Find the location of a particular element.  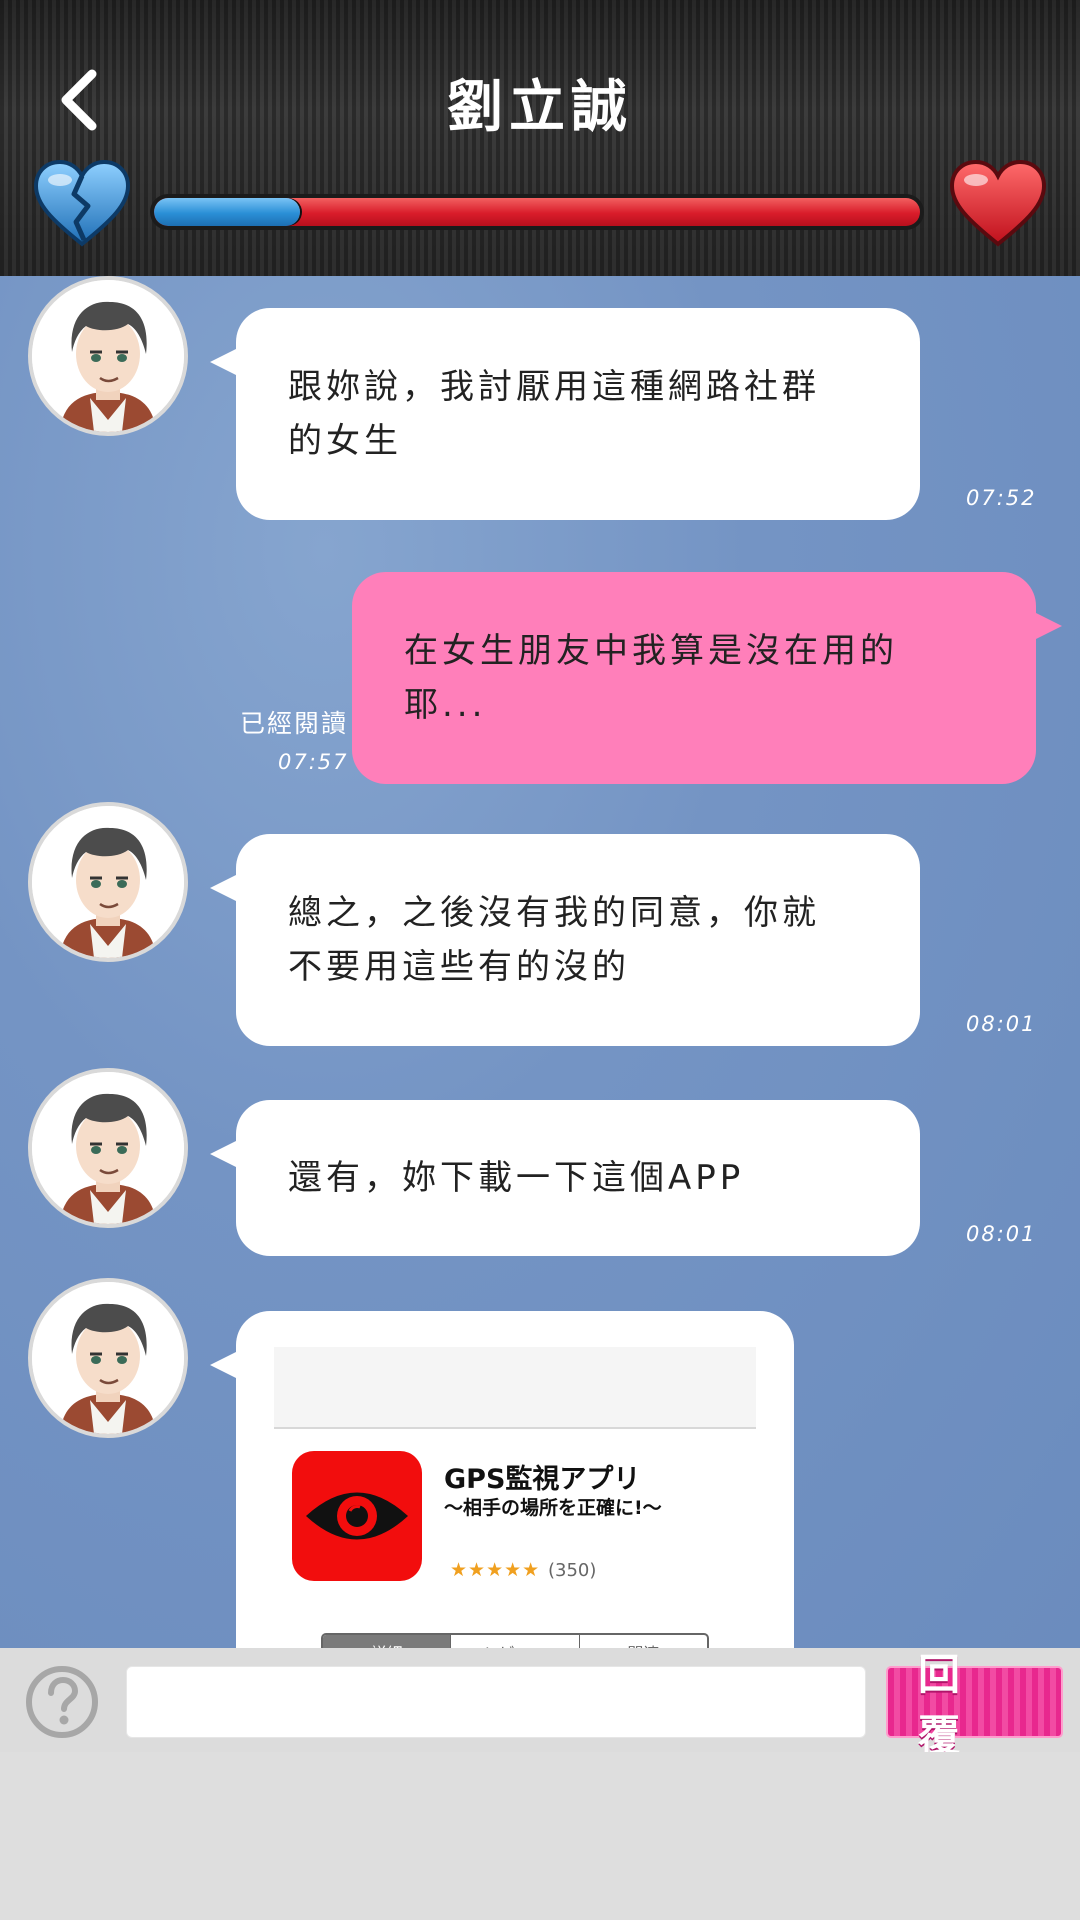

reply-button-label: 回覆 is located at coordinates (954, 1705).